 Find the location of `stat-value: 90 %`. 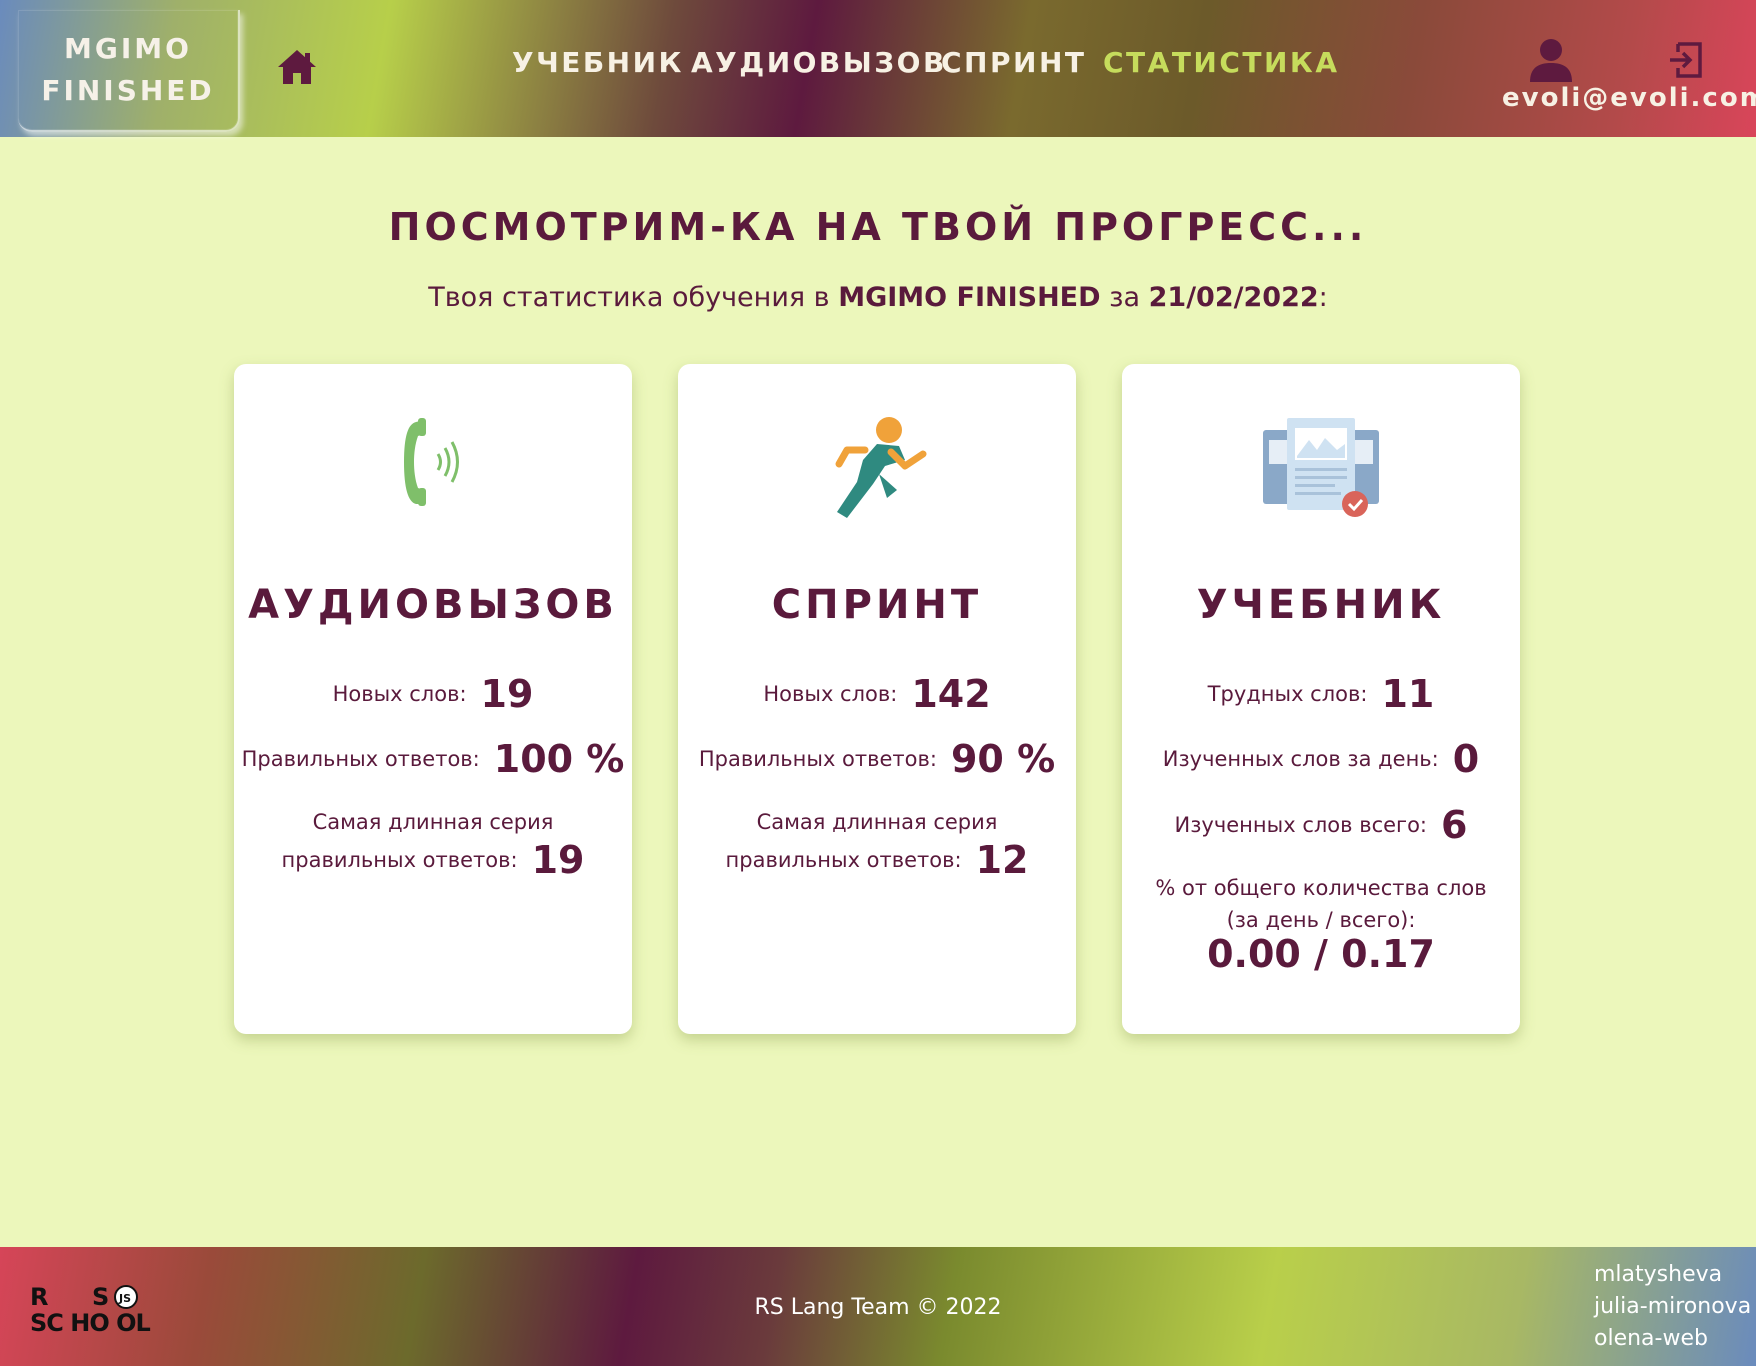

stat-value: 90 % is located at coordinates (1003, 759).